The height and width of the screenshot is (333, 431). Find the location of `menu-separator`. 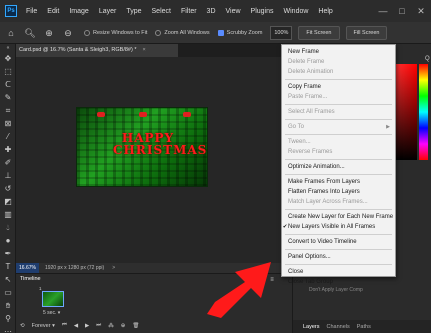

menu-separator is located at coordinates (338, 159).